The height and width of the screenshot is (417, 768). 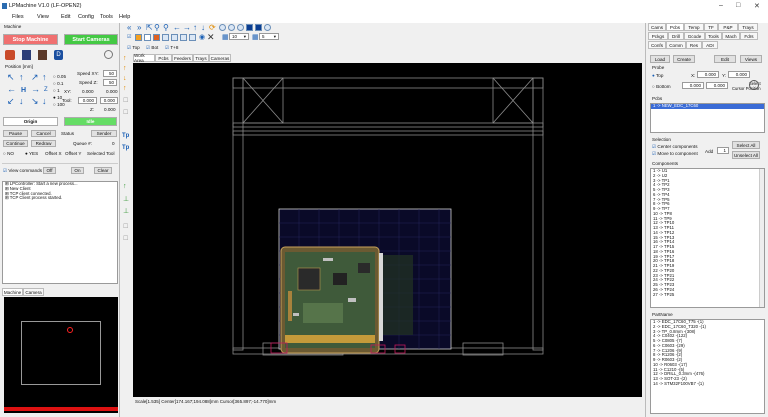 I want to click on probe-x-input: 0.000, so click(x=708, y=74).